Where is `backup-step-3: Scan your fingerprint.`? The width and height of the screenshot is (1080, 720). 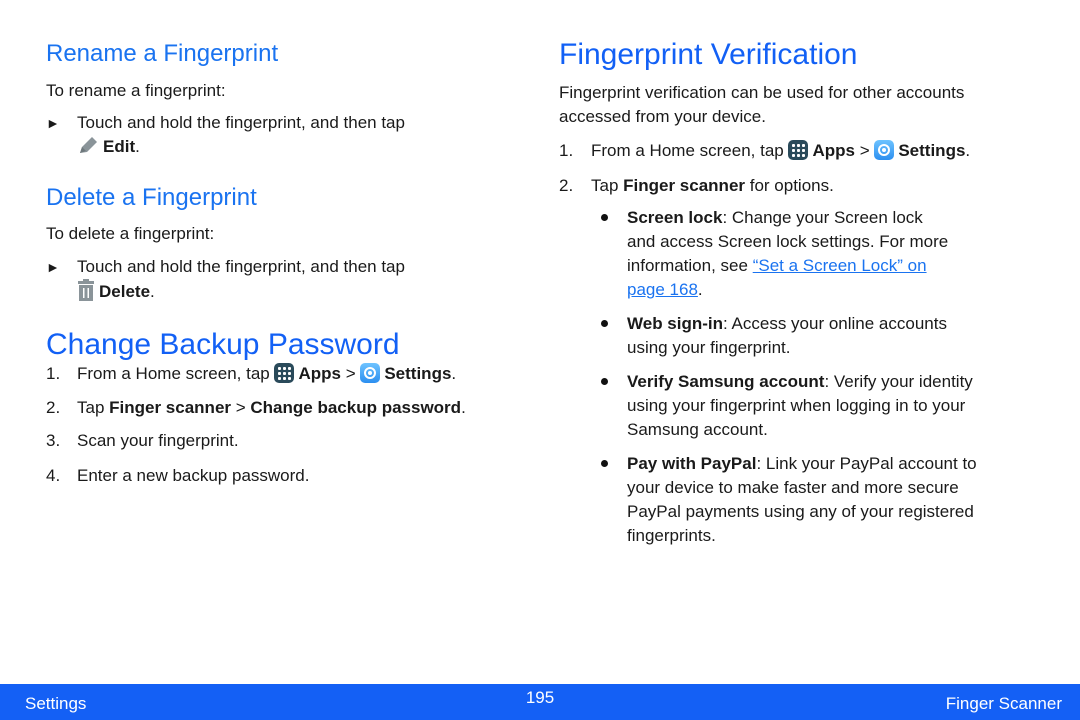 backup-step-3: Scan your fingerprint. is located at coordinates (158, 440).